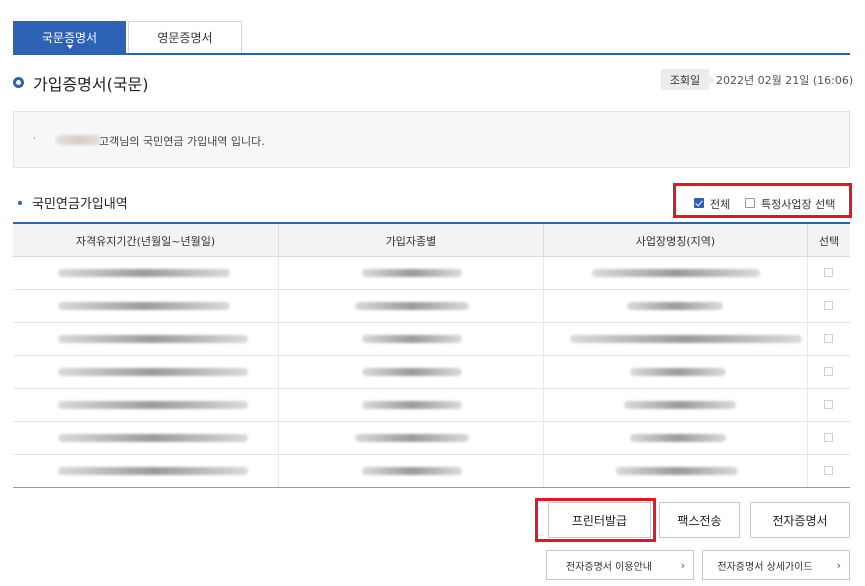  Describe the element at coordinates (609, 567) in the screenshot. I see `link-label: 전자증명서 이용안내` at that location.